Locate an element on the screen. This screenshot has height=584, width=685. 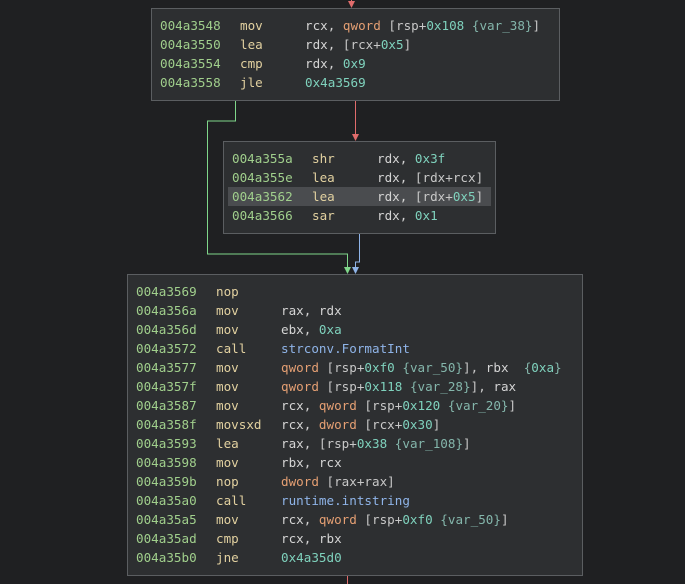
instruction-address: 004a355e is located at coordinates (262, 177).